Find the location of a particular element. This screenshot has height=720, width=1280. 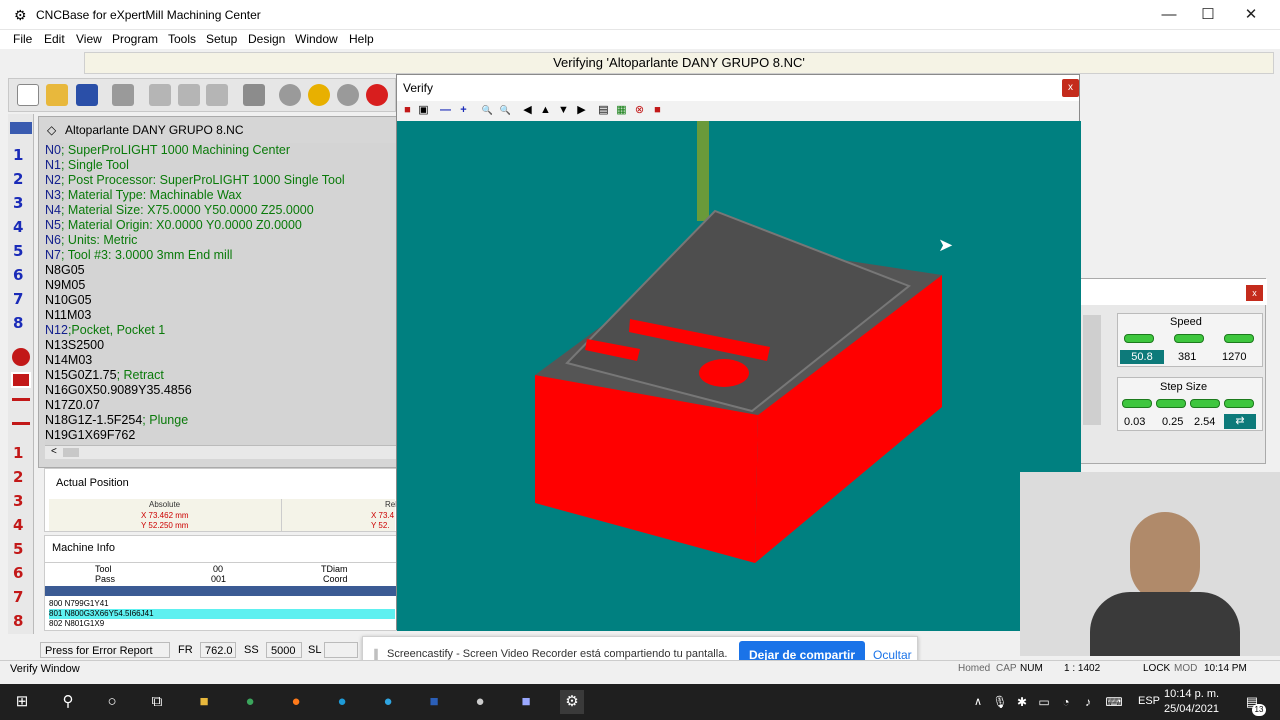

code-line: N1; Single Tool is located at coordinates (221, 165).